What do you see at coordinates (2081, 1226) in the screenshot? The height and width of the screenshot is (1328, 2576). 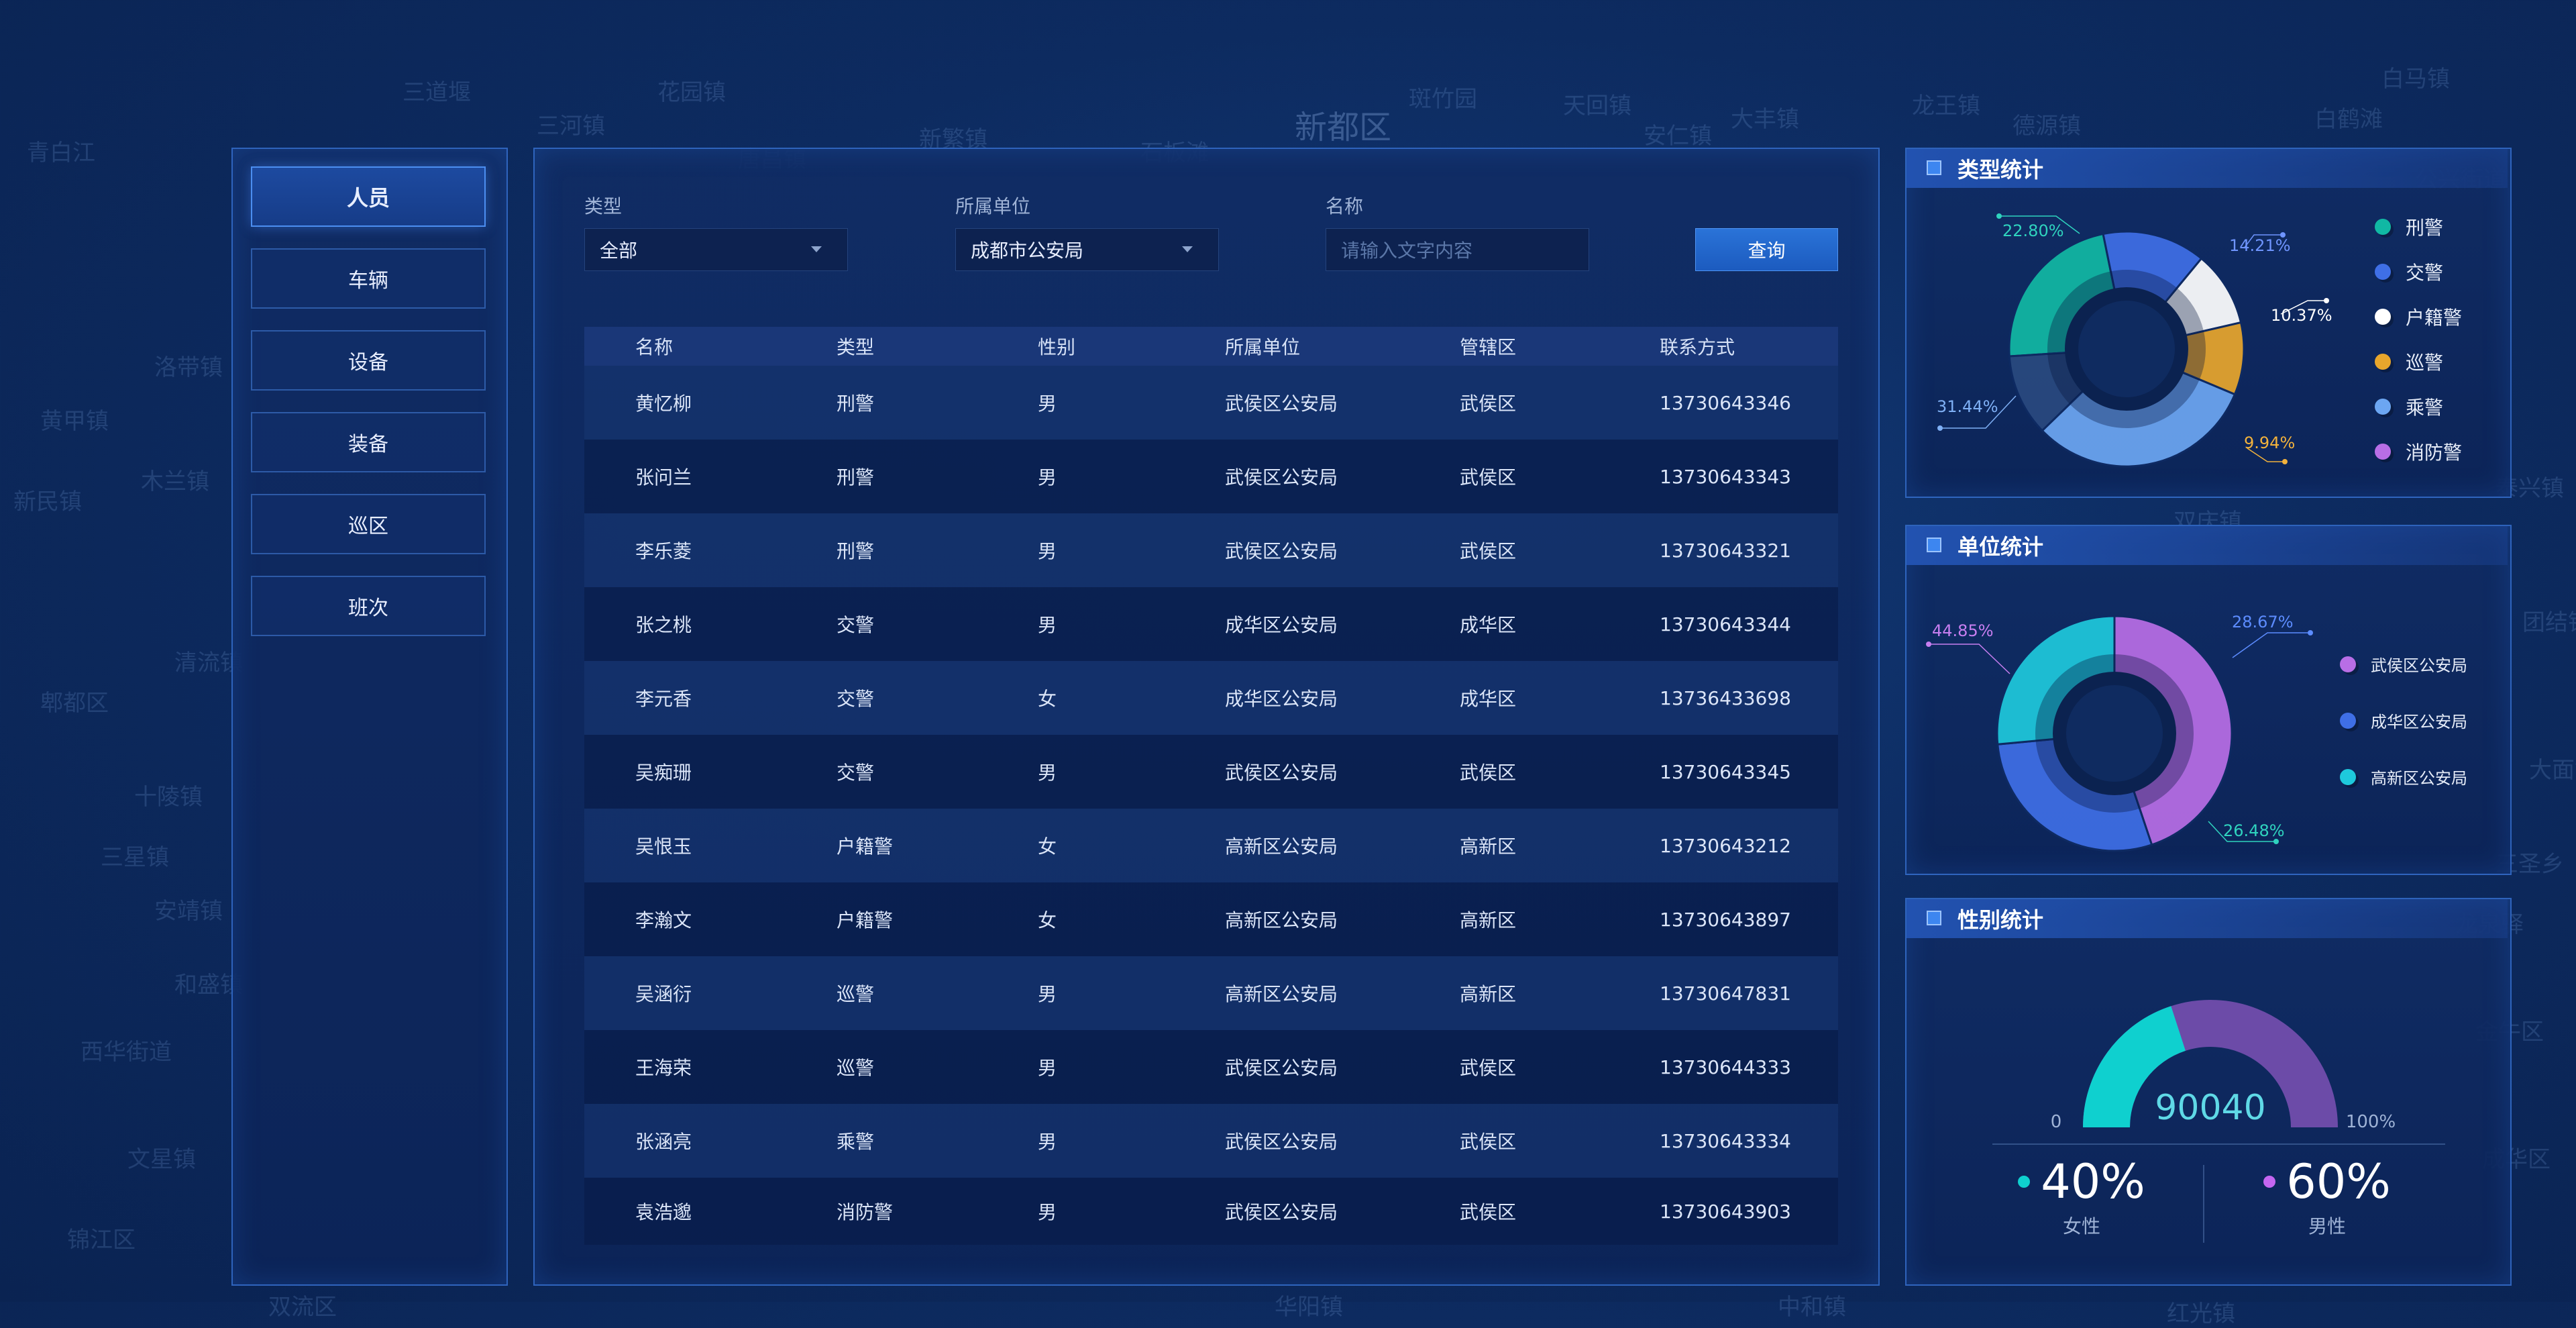 I see `female-label: 女性` at bounding box center [2081, 1226].